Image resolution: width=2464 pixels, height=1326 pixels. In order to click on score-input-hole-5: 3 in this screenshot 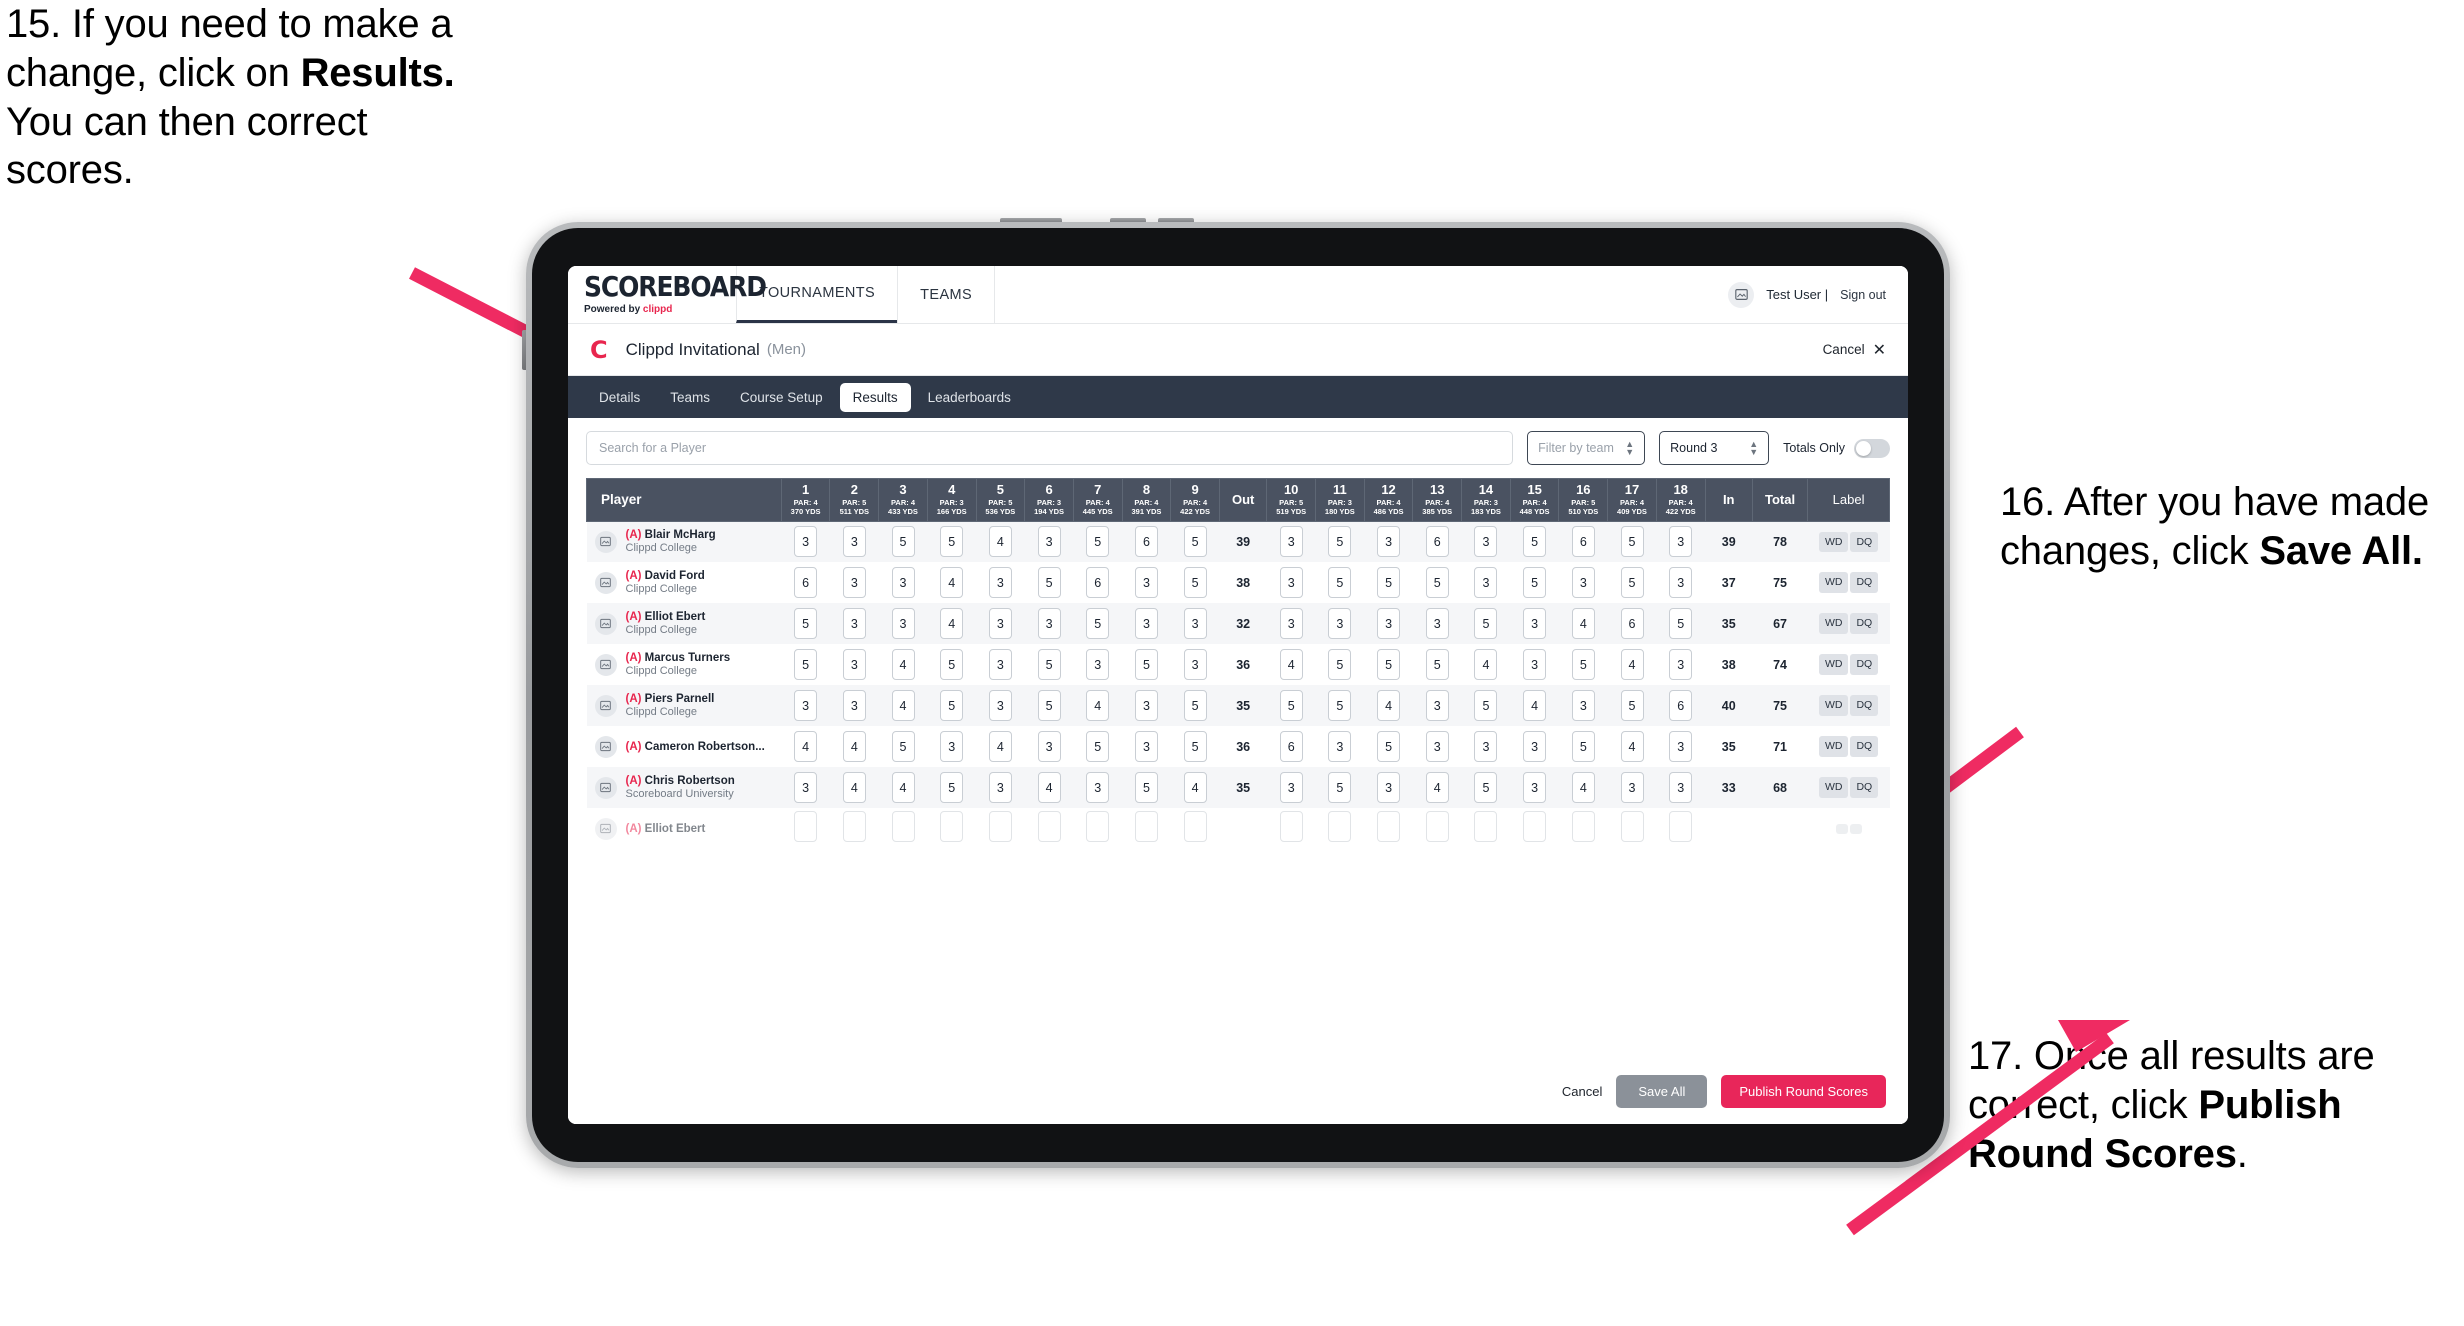, I will do `click(1000, 706)`.